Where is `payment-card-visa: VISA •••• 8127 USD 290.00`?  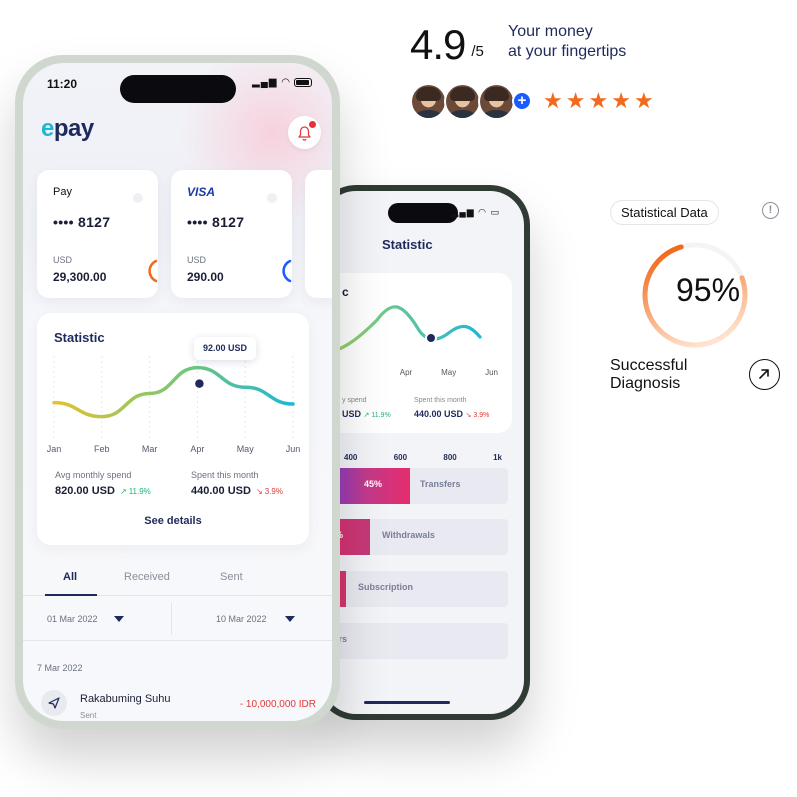
payment-card-visa: VISA •••• 8127 USD 290.00 is located at coordinates (231, 234).